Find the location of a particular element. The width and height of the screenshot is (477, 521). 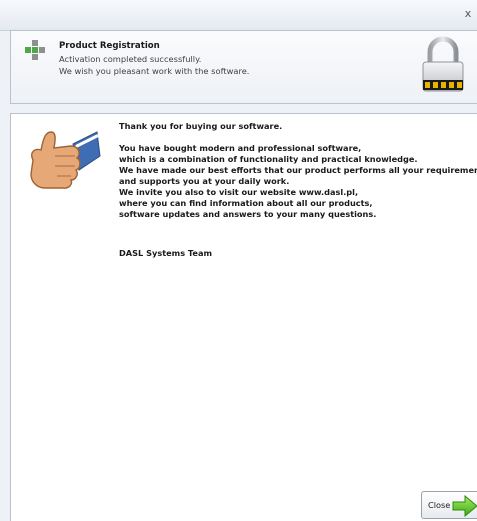

signature-text: DASL Systems Team is located at coordinates (166, 253).